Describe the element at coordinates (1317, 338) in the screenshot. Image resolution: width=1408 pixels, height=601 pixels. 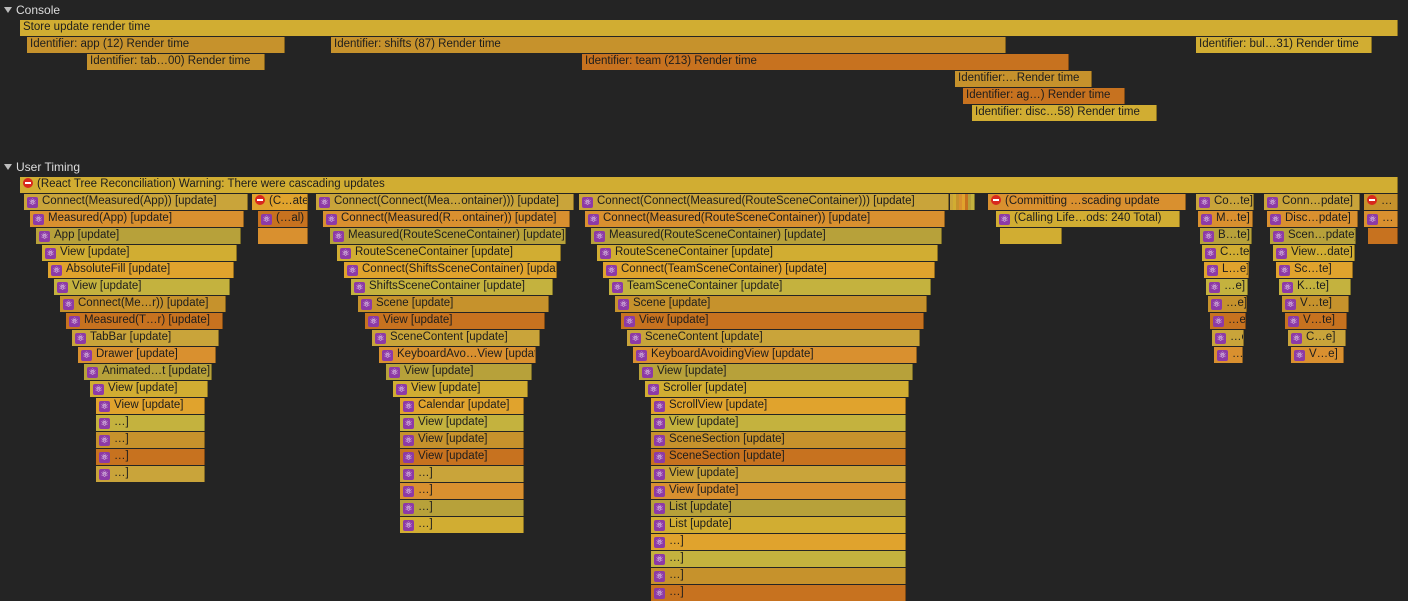
I see `right-component-bar: ⚛ C…e]` at that location.